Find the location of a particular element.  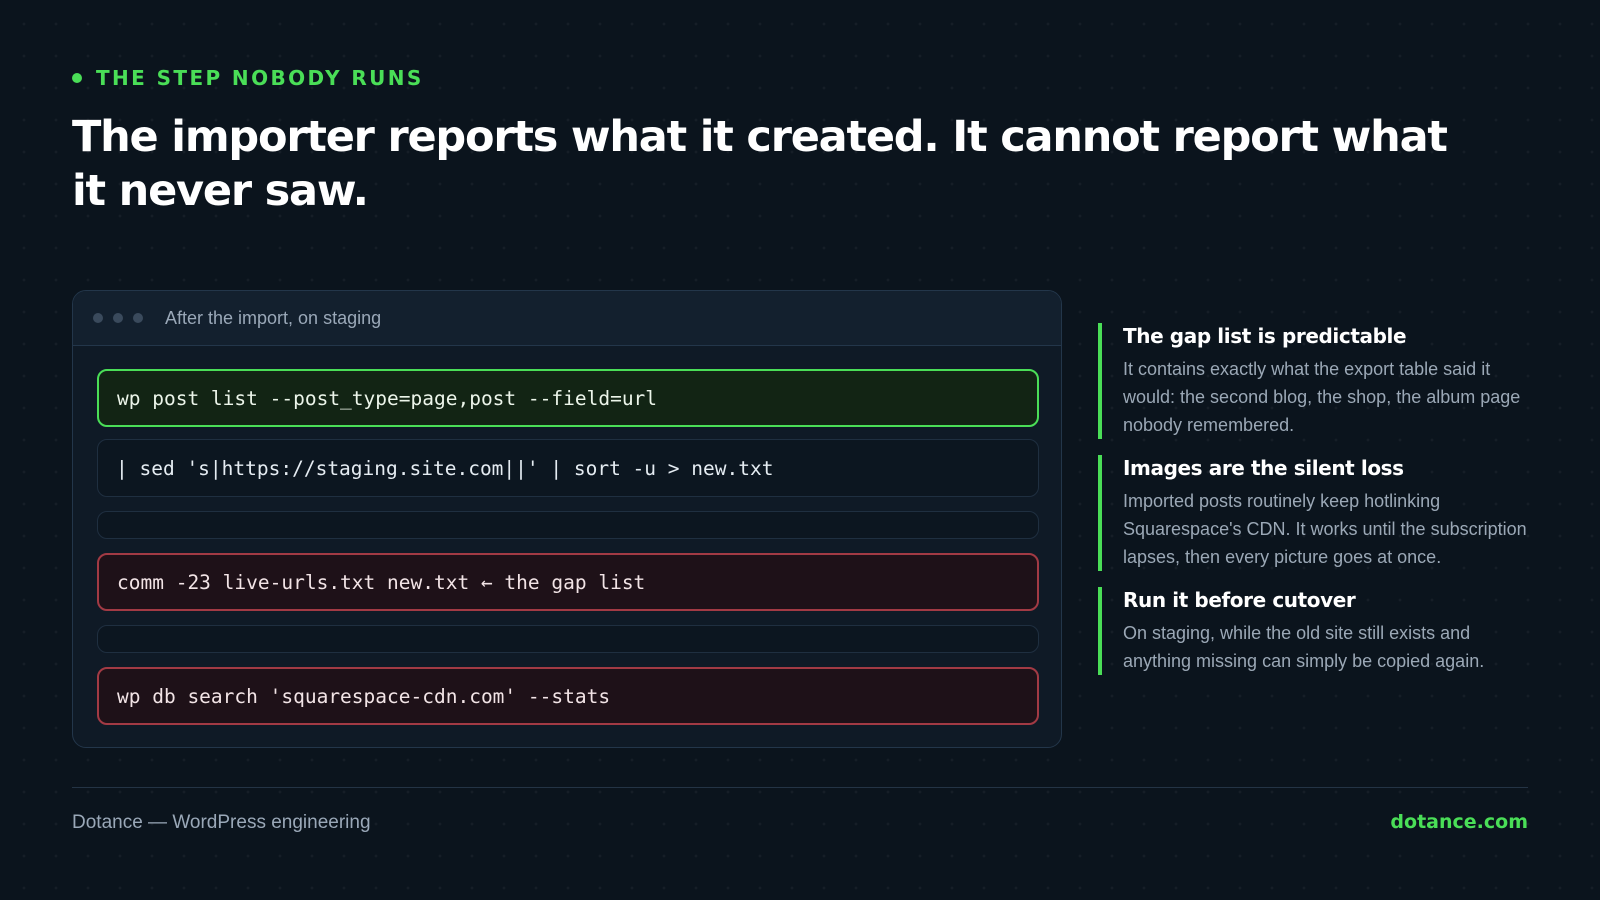

note-title: Run it before cutover is located at coordinates (1239, 600).